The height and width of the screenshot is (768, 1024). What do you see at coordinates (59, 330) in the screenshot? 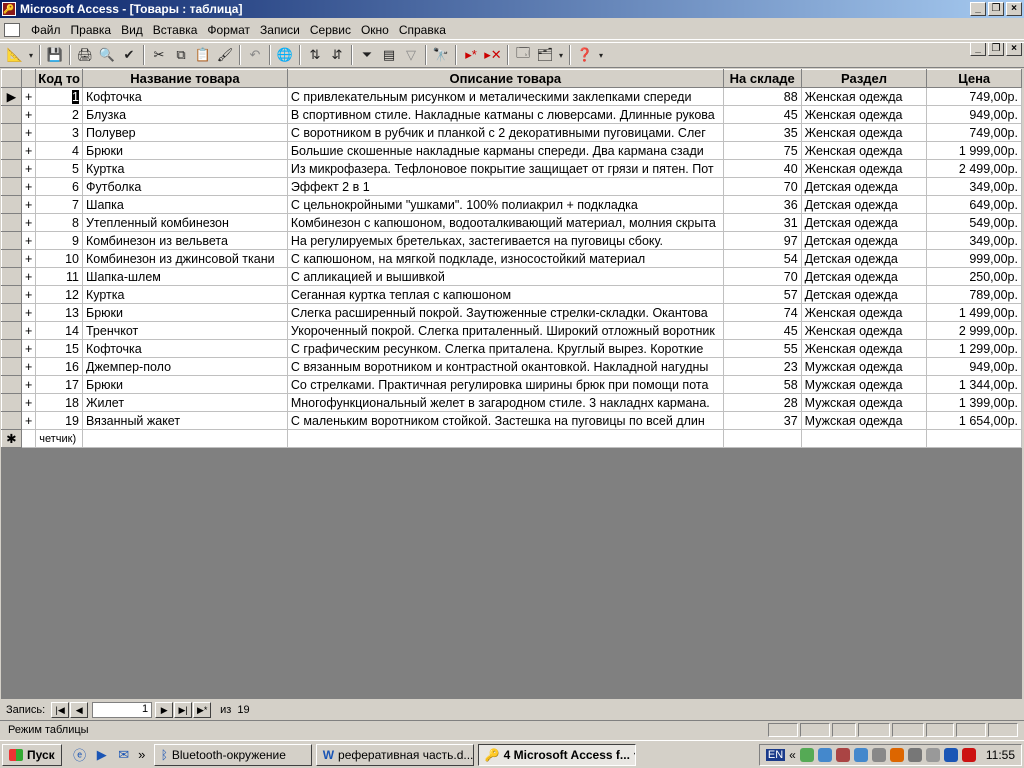
I see `cell-id: 14` at bounding box center [59, 330].